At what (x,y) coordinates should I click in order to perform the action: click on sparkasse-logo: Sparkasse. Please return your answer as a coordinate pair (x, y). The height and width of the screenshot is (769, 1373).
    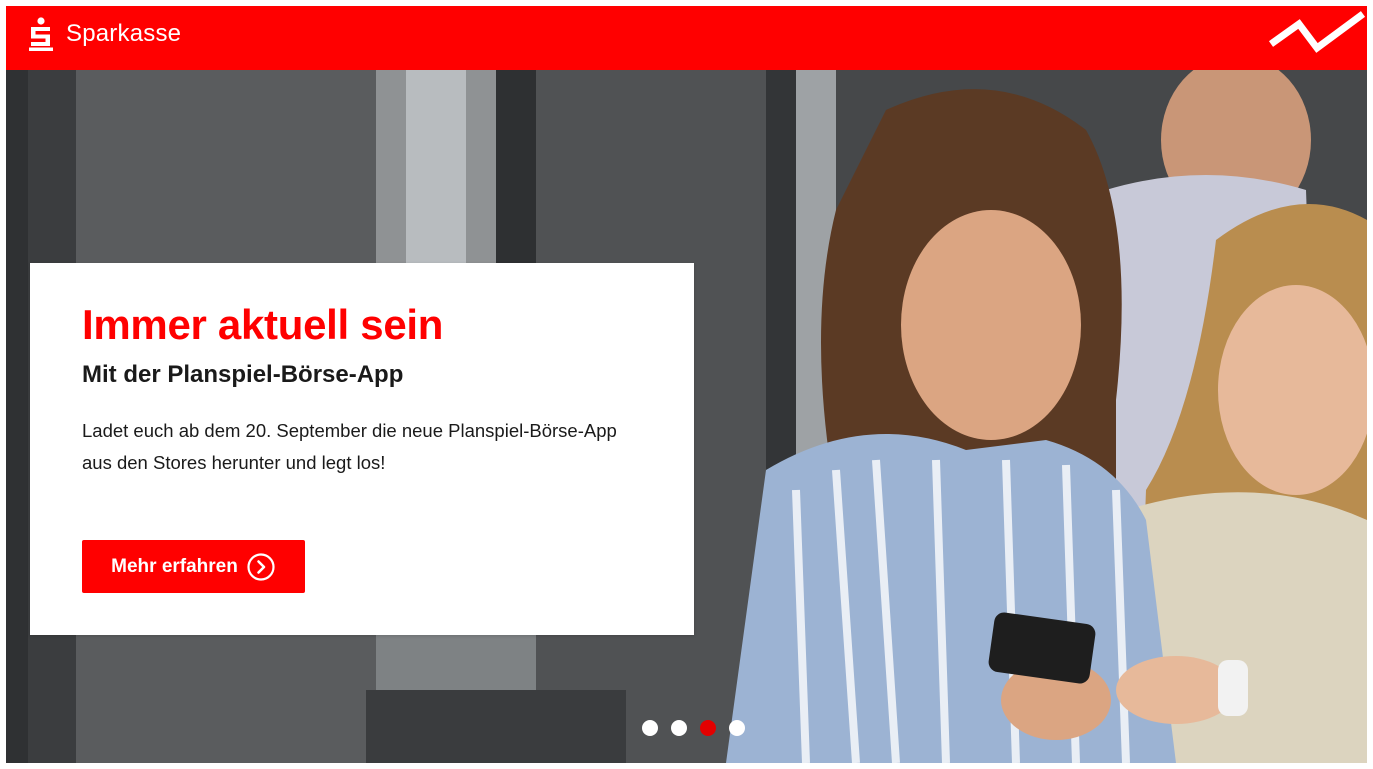
    Looking at the image, I should click on (104, 34).